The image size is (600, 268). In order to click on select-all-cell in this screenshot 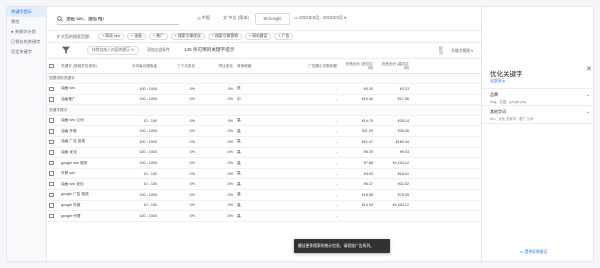, I will do `click(53, 66)`.